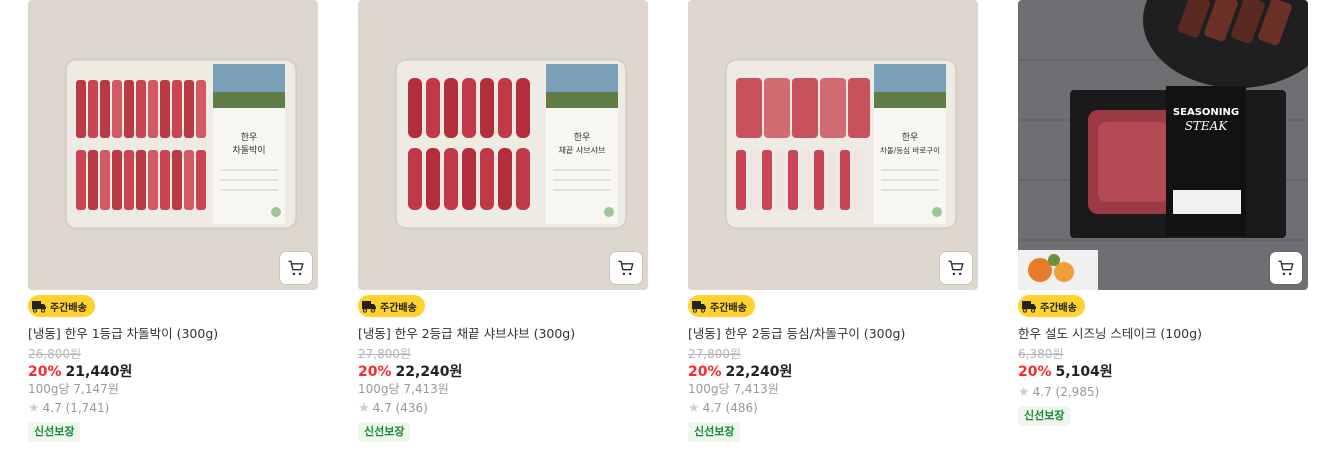 The height and width of the screenshot is (453, 1324). I want to click on svg-text: 차돌/등심 바로구이, so click(910, 150).